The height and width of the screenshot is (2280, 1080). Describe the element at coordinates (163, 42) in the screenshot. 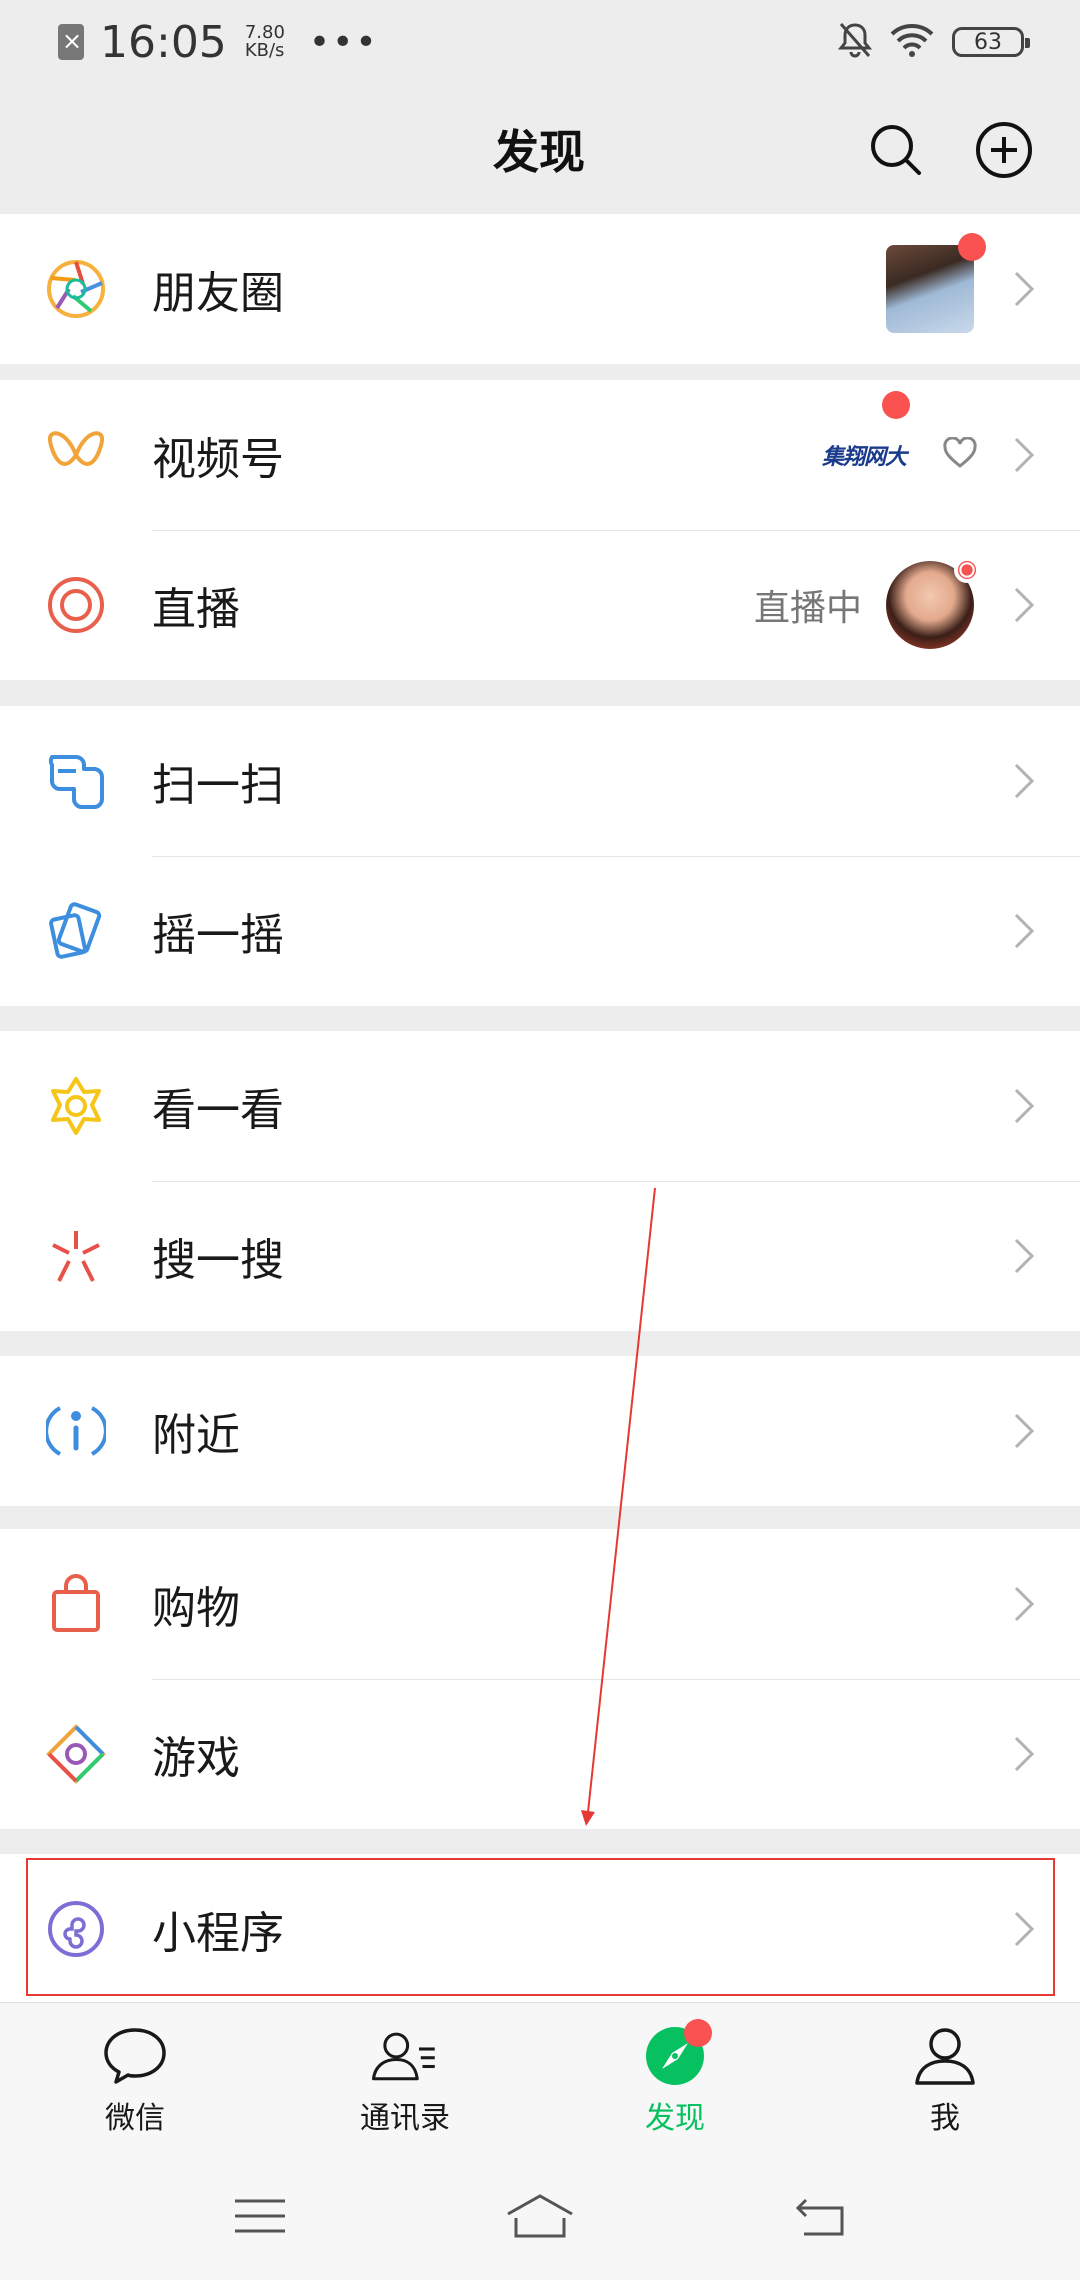

I see `status-time: 16:05` at that location.